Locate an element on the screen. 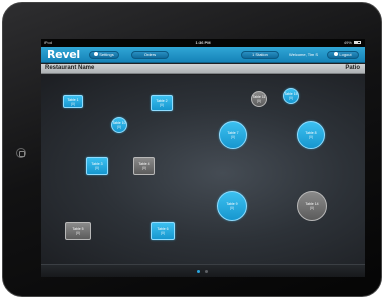 Image resolution: width=384 pixels, height=299 pixels. gear-icon is located at coordinates (96, 53).